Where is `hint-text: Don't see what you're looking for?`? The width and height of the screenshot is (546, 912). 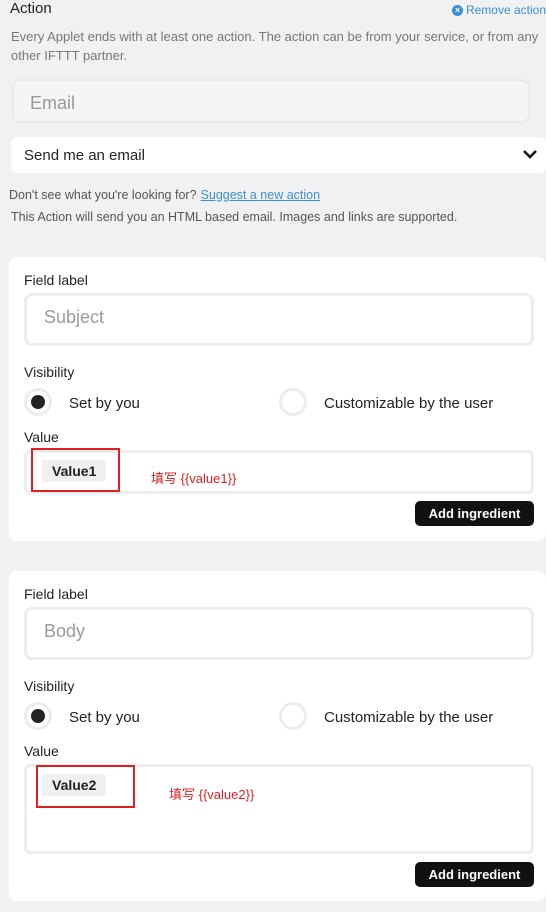
hint-text: Don't see what you're looking for? is located at coordinates (103, 195).